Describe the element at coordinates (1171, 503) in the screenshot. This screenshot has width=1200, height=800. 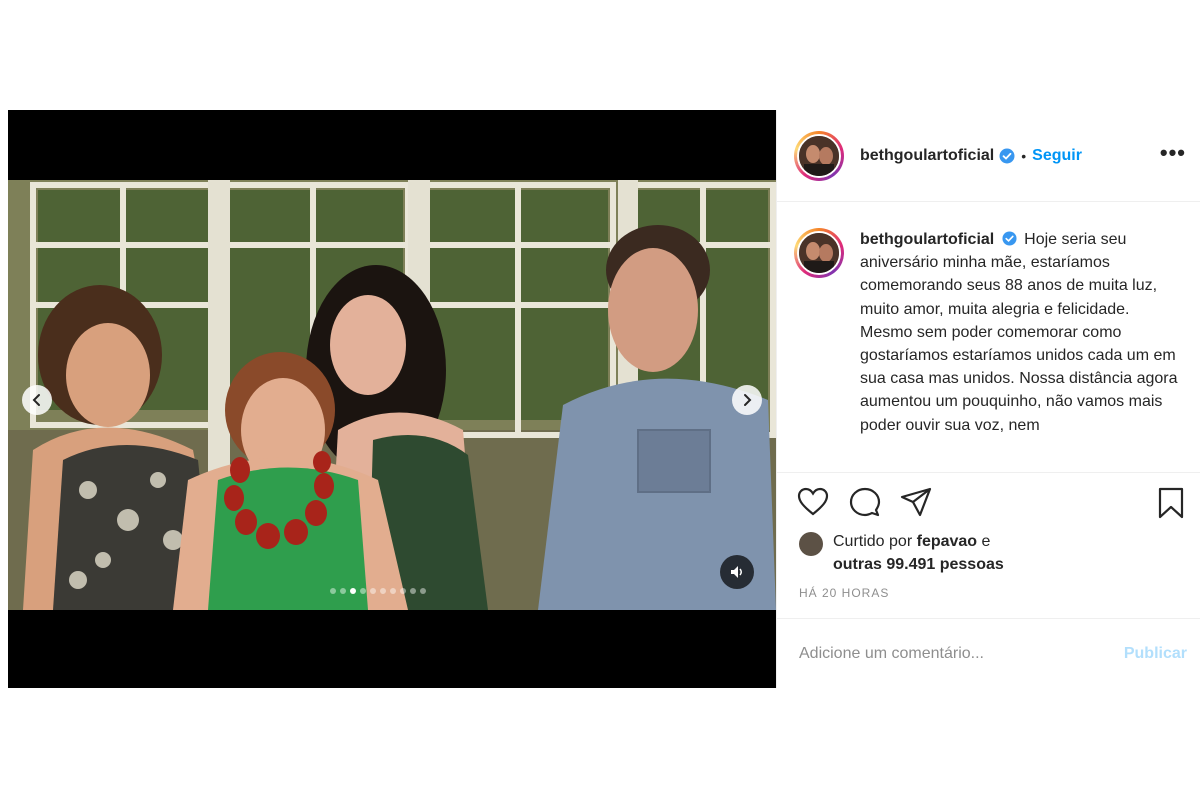
I see `bookmark-icon` at that location.